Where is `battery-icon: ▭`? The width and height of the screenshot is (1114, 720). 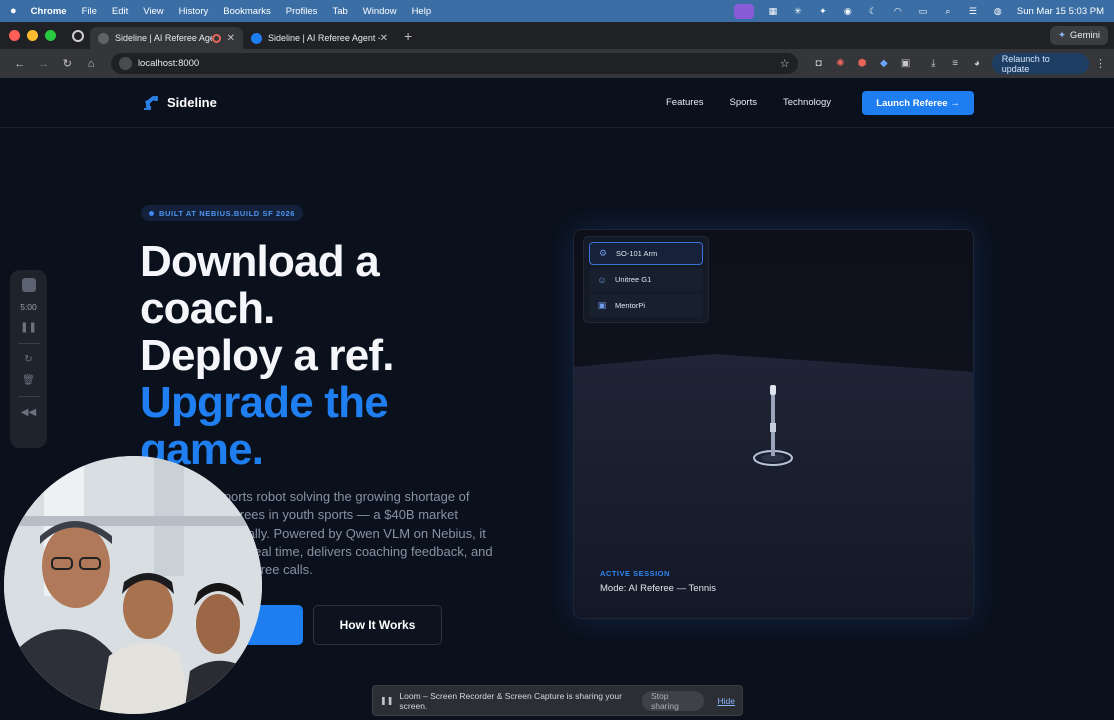
battery-icon: ▭ is located at coordinates (923, 11).